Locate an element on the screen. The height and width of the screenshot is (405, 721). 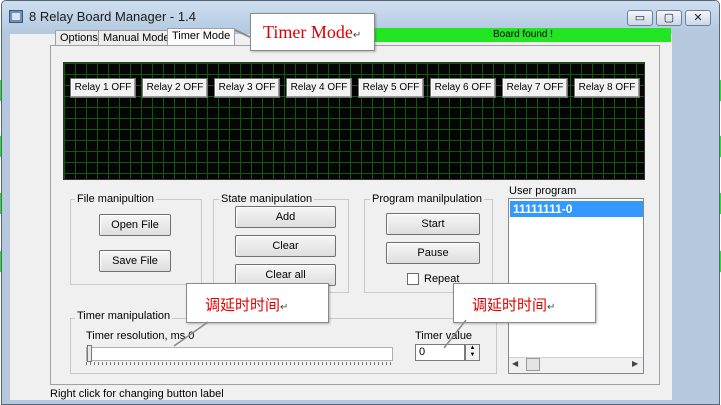
relay-2-button: Relay 2 OFF is located at coordinates (175, 88).